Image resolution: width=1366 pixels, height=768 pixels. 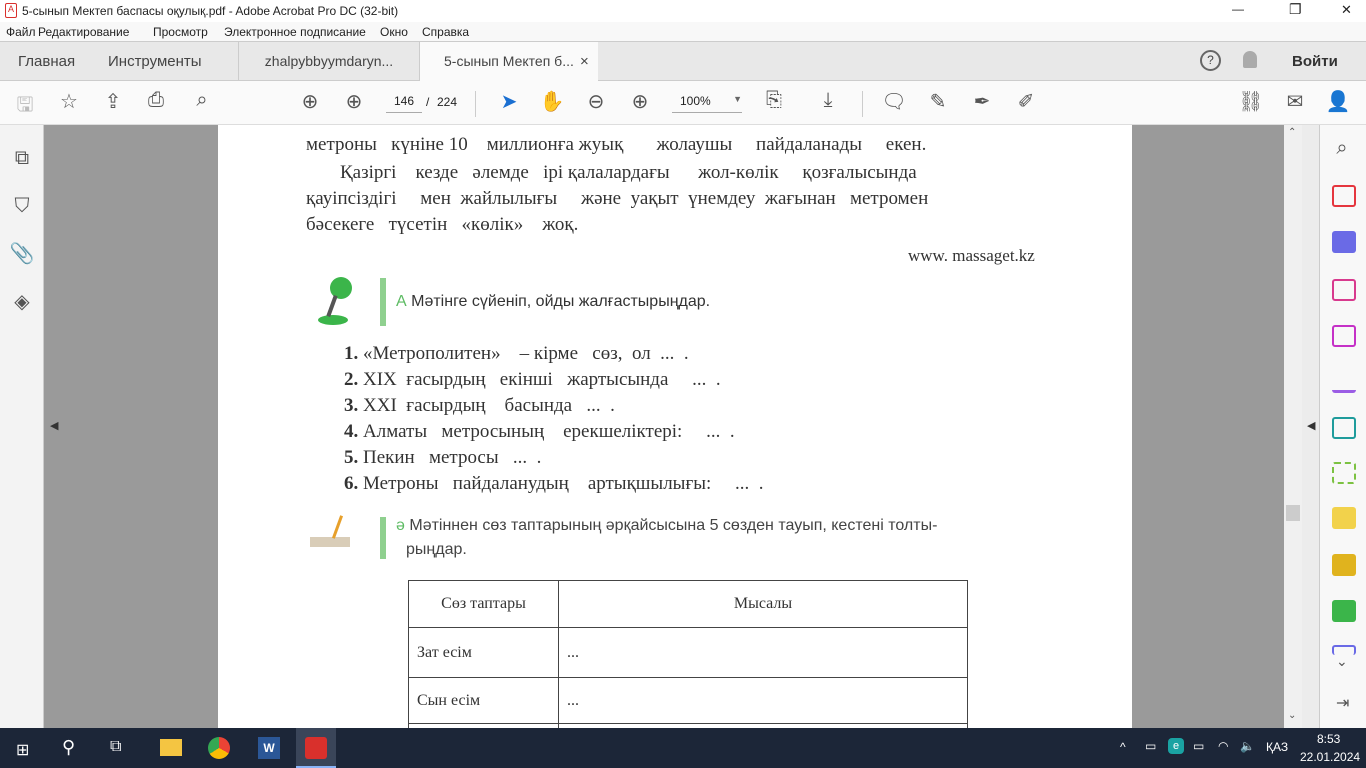 I want to click on expand-right-panel-icon: ◀, so click(x=1311, y=425).